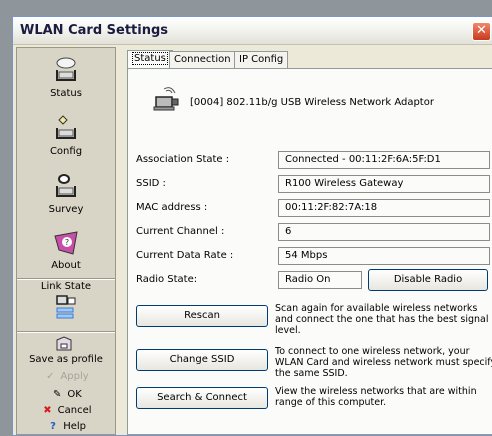  I want to click on link-state-panel: Link State, so click(66, 301).